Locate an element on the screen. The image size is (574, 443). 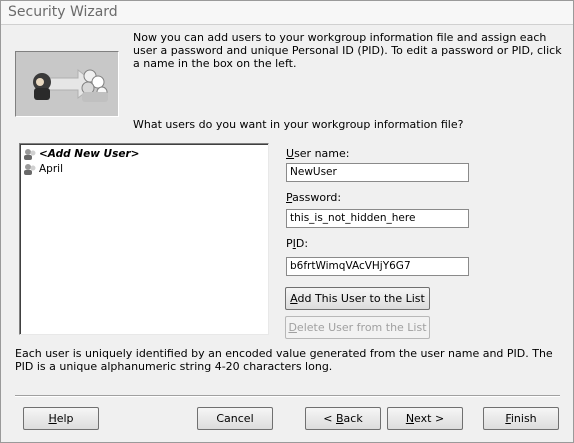
title-bar: Security Wizard is located at coordinates (287, 13).